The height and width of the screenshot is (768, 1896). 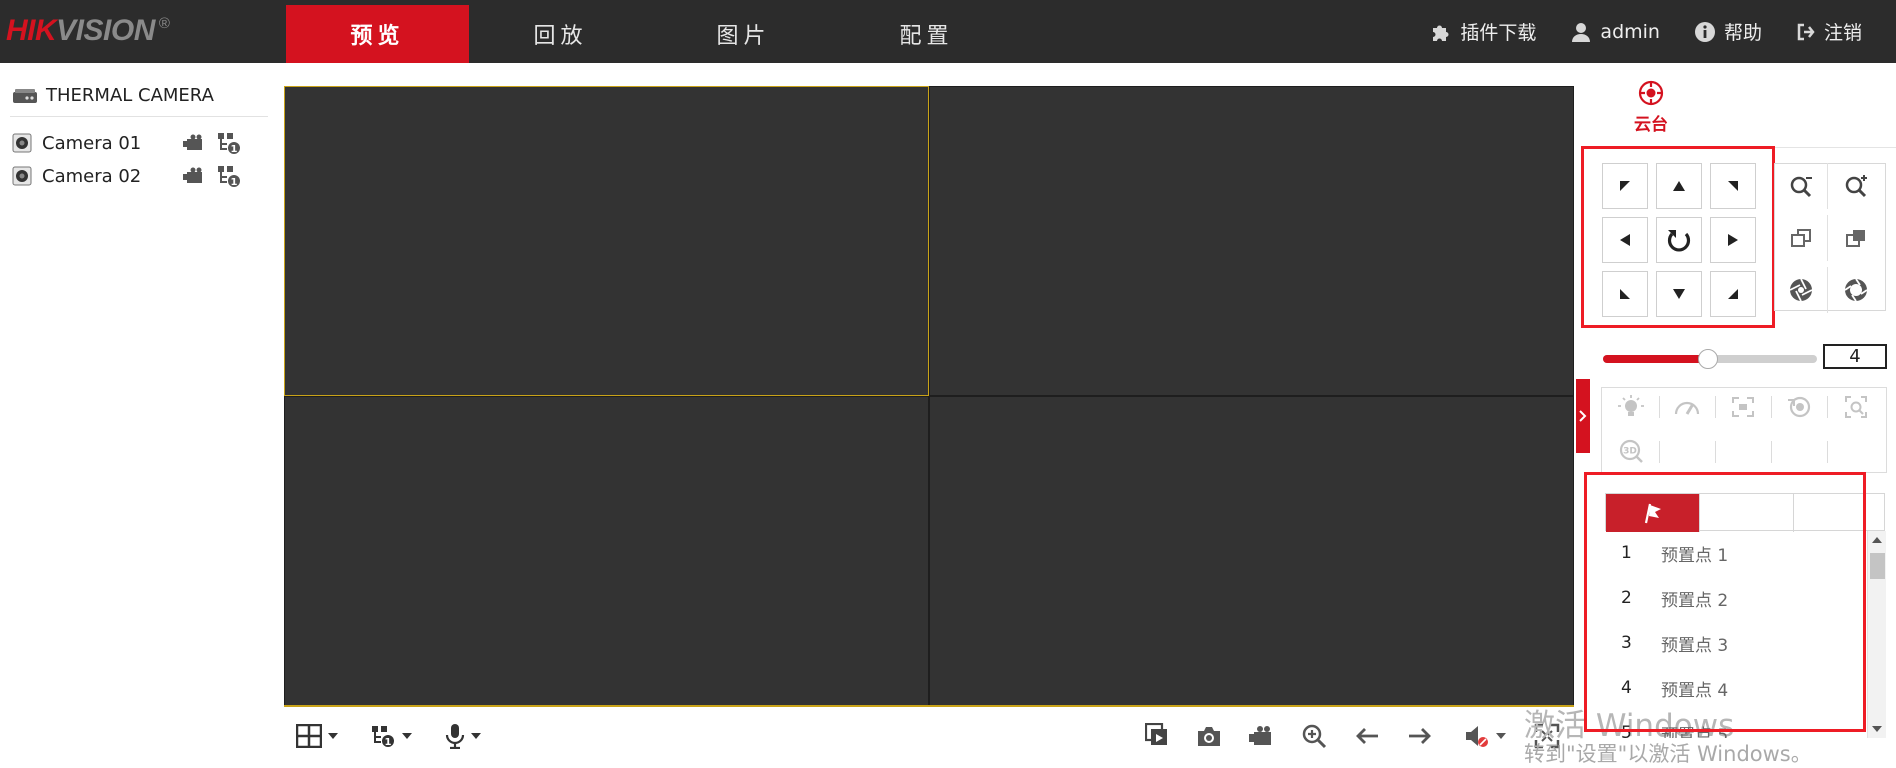 What do you see at coordinates (1651, 125) in the screenshot?
I see `ptz-title: 云台` at bounding box center [1651, 125].